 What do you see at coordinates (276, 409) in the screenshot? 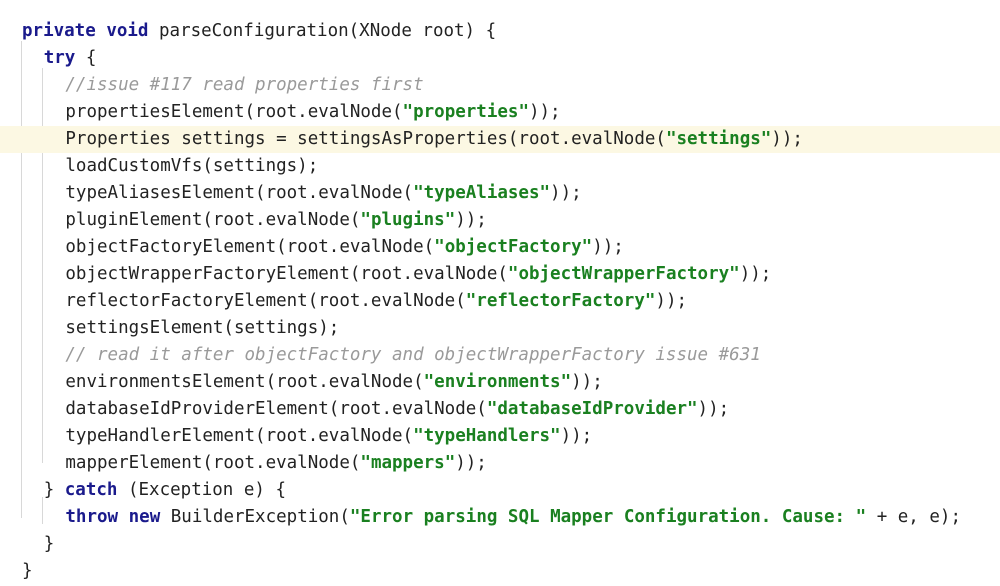
I see `token-plain: databaseIdProviderElement(root.evalNode(` at bounding box center [276, 409].